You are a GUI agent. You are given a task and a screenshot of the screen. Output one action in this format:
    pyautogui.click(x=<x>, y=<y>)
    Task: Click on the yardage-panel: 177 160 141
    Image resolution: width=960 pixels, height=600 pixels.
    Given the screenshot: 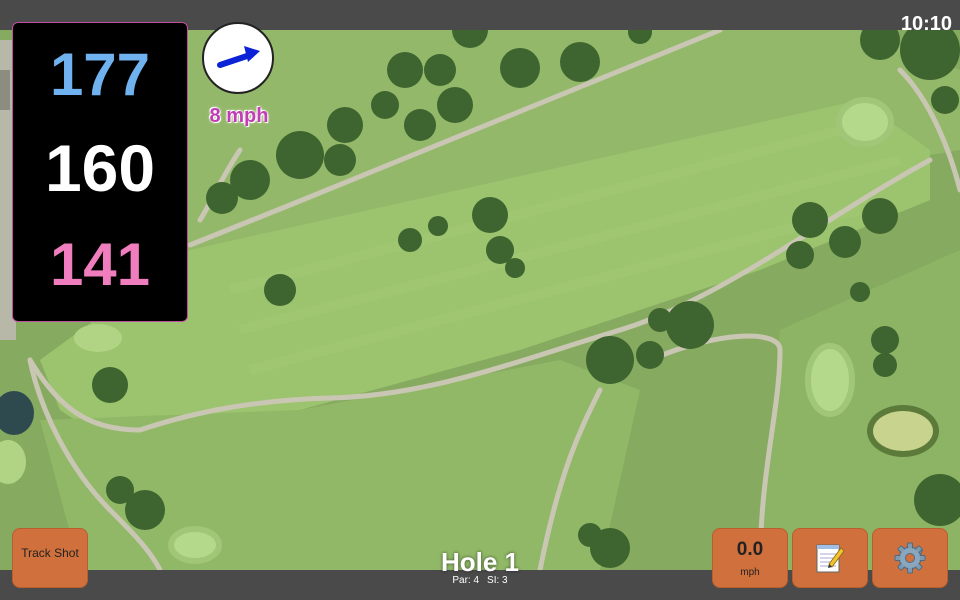 What is the action you would take?
    pyautogui.click(x=100, y=172)
    